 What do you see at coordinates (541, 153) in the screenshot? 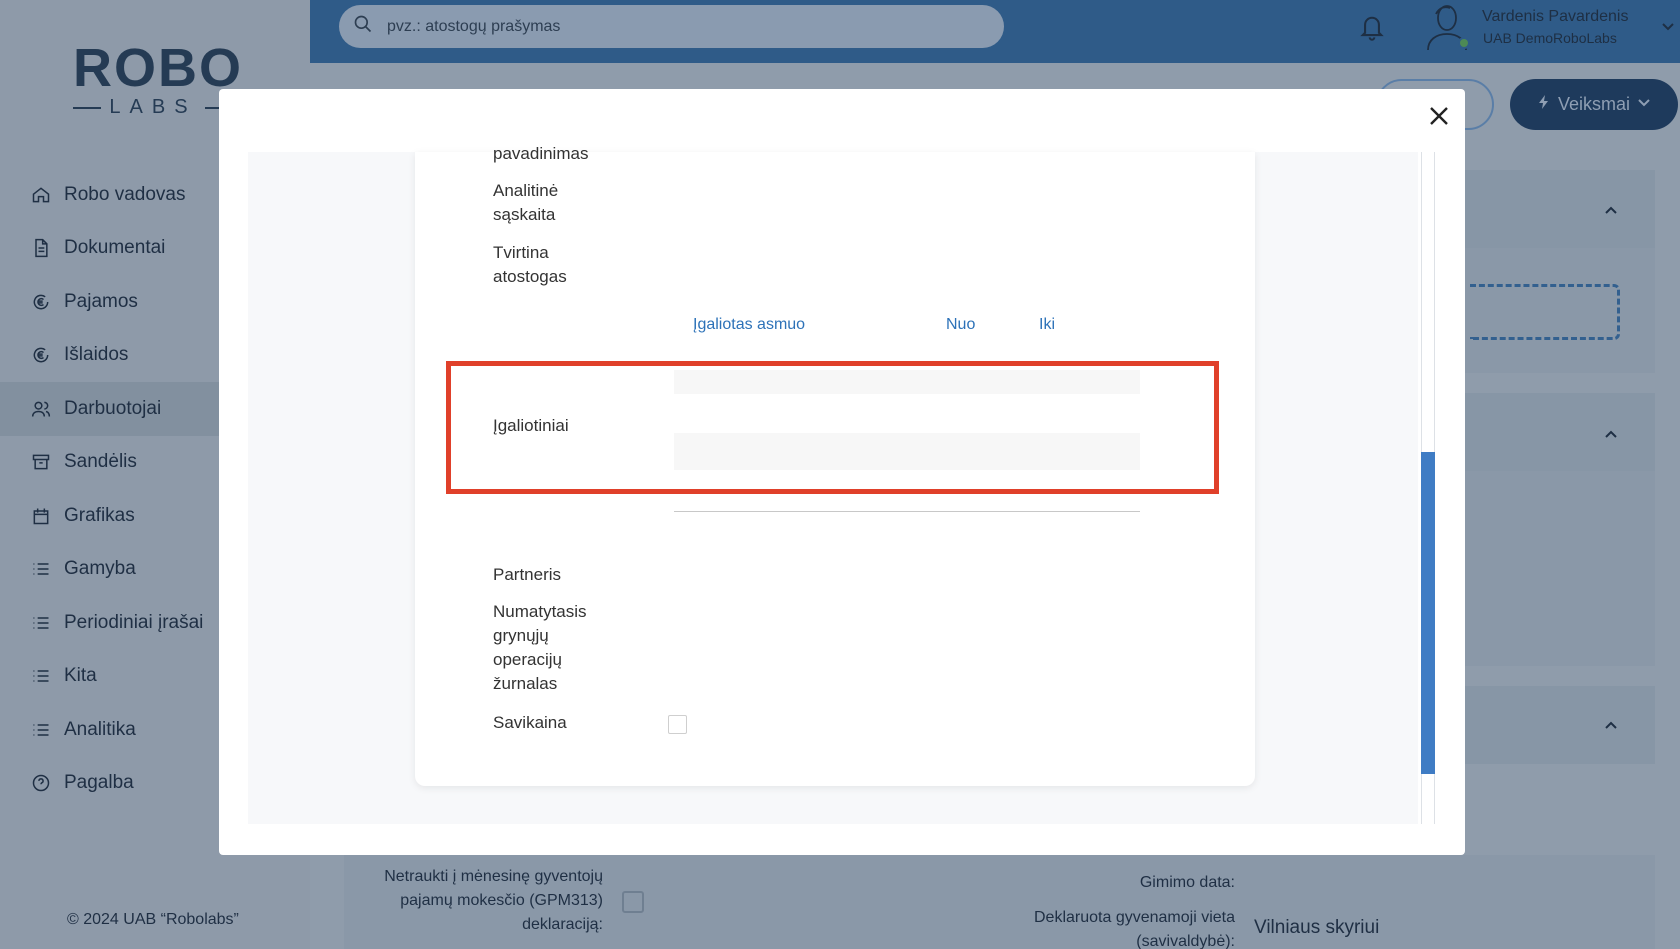
I see `name-field-label: pavadinimas` at bounding box center [541, 153].